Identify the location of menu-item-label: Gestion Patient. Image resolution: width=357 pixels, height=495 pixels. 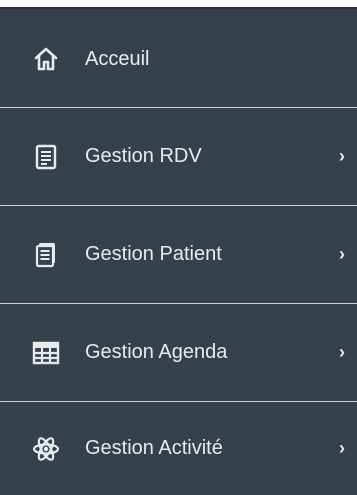
(153, 254).